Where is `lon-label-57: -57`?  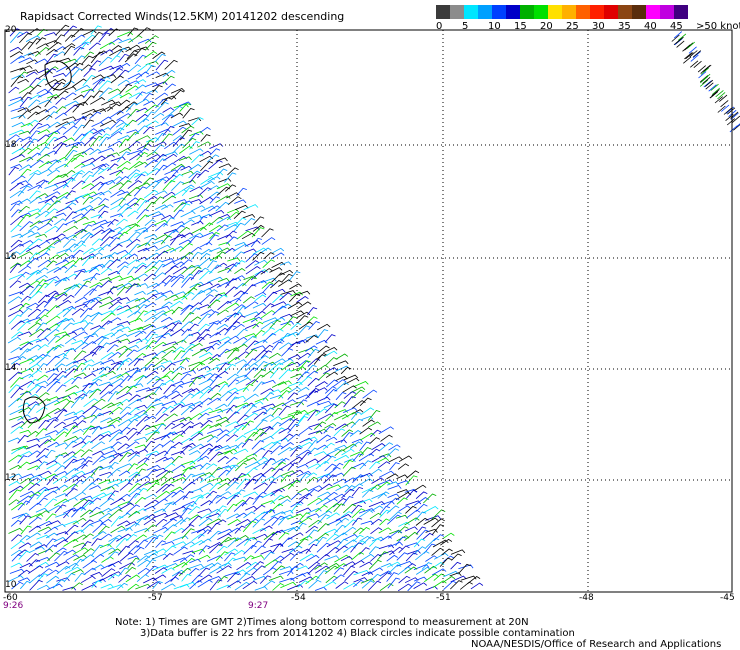 lon-label-57: -57 is located at coordinates (155, 598).